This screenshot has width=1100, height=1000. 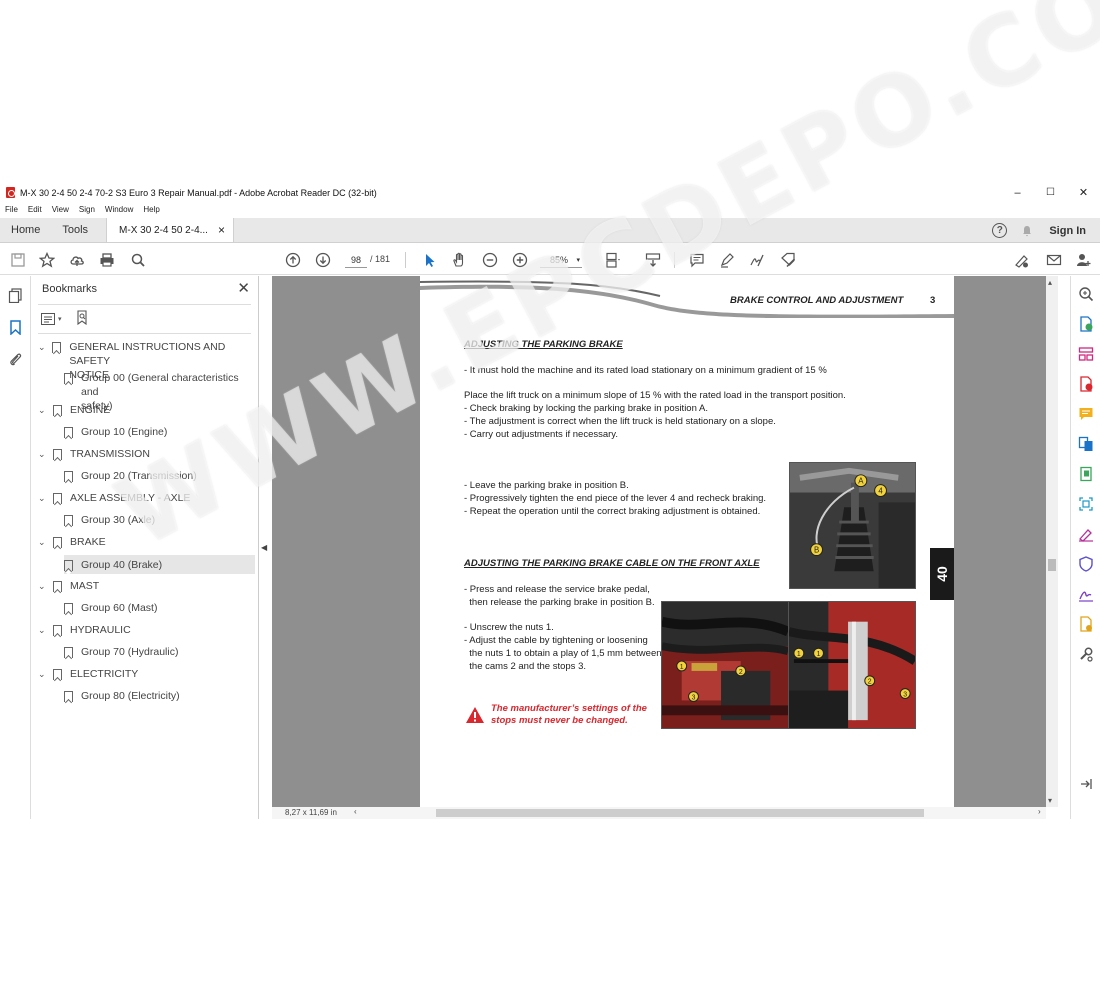 What do you see at coordinates (293, 260) in the screenshot?
I see `previous-page-icon` at bounding box center [293, 260].